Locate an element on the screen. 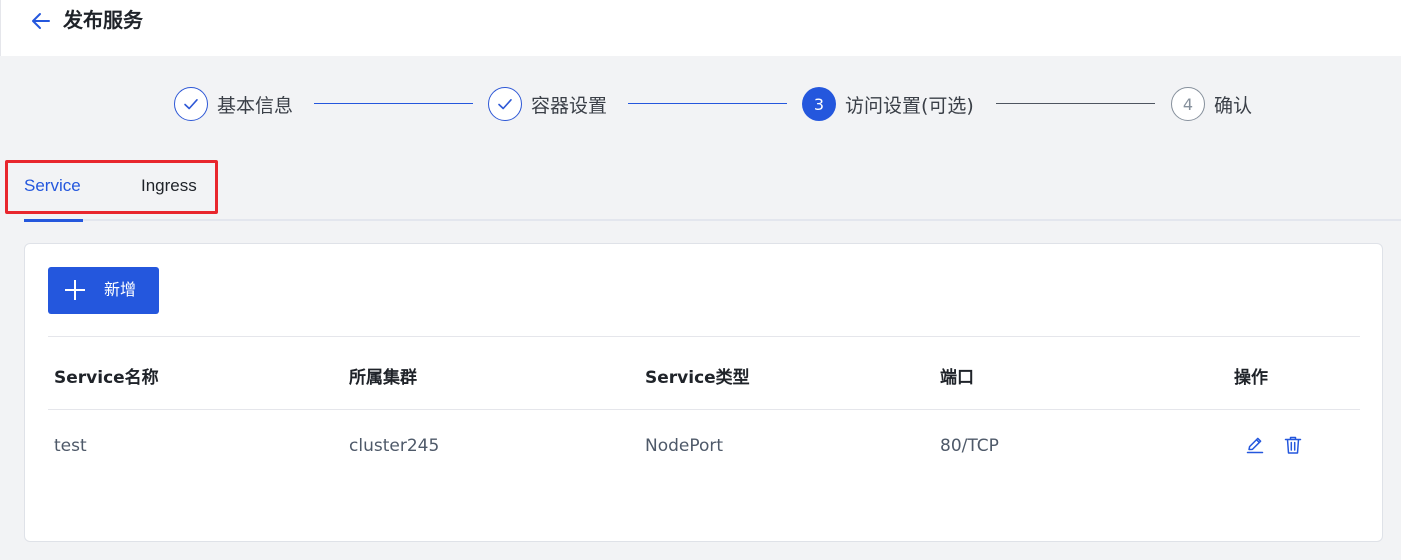 The height and width of the screenshot is (560, 1401). table-header: Service名称 所属集群 Service类型 端口 操作 is located at coordinates (704, 373).